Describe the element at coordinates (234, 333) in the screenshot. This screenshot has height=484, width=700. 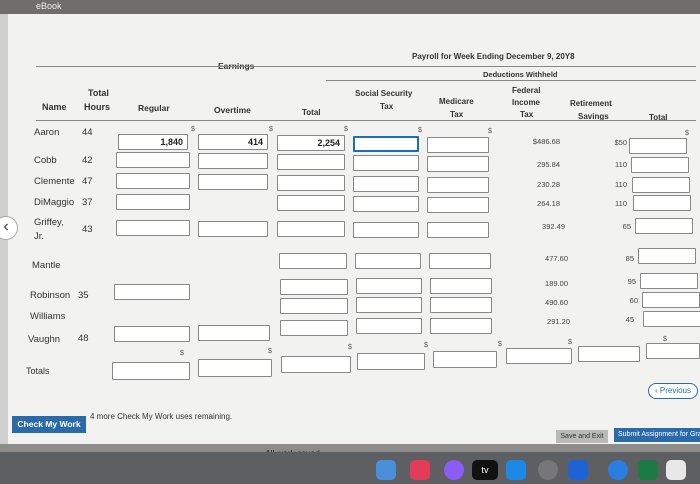
I see `vaughn-overtime-field` at that location.